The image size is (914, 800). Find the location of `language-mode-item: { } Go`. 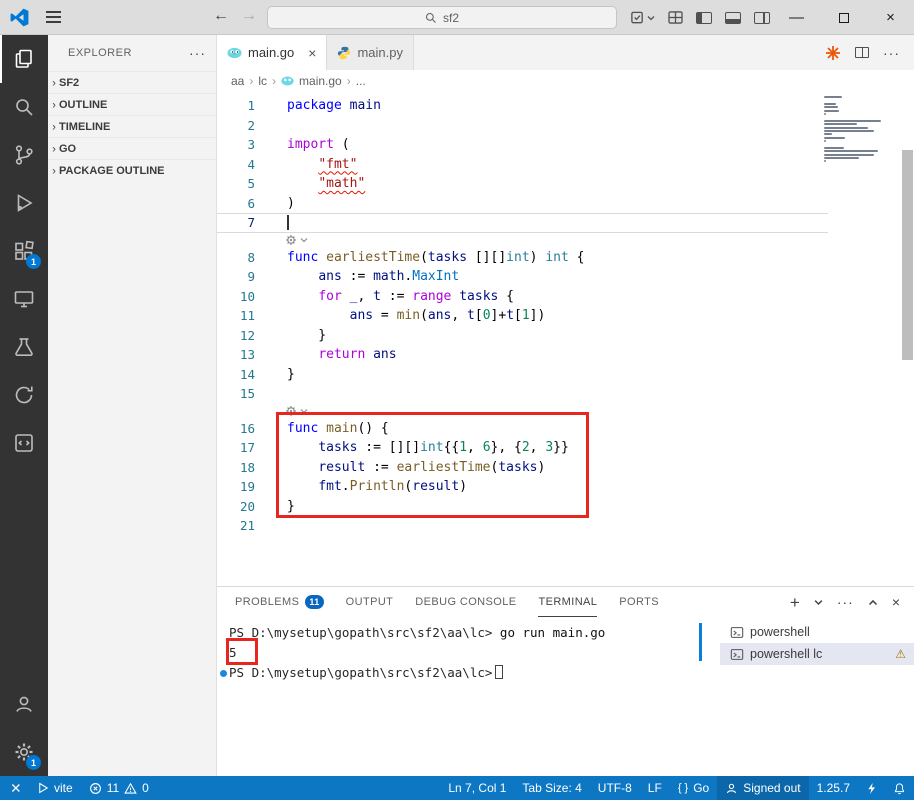

language-mode-item: { } Go is located at coordinates (693, 788).